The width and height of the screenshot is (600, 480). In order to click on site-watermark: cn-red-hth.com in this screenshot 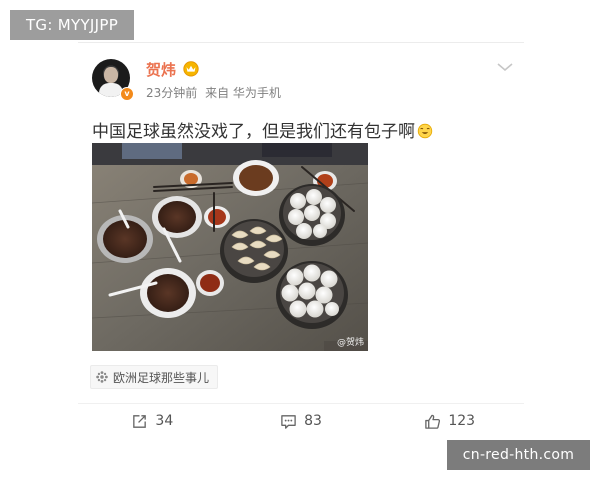, I will do `click(518, 455)`.